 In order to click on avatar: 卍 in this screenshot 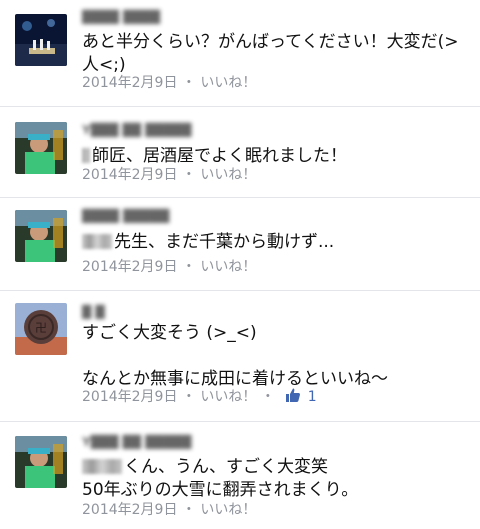, I will do `click(41, 329)`.